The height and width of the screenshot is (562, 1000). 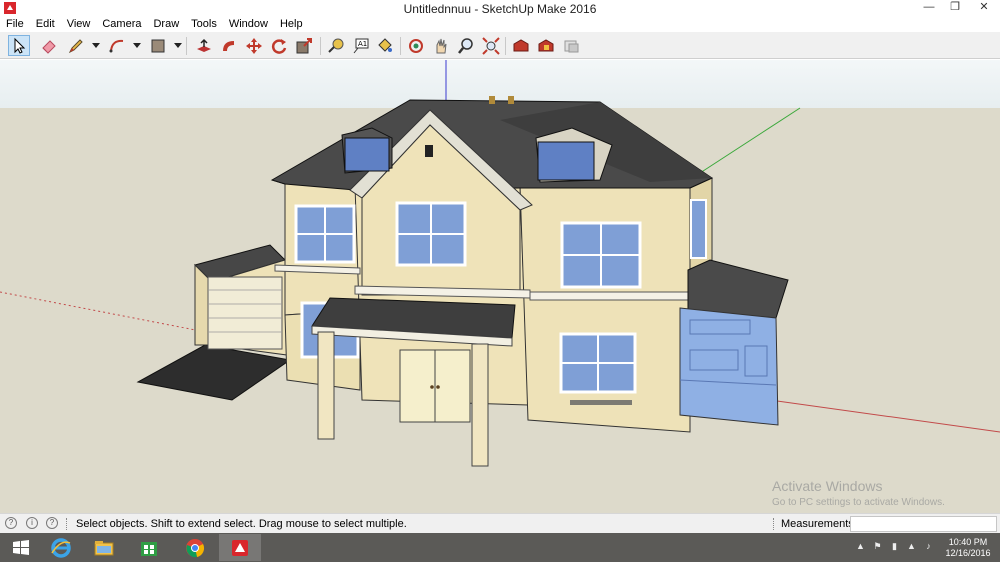 I want to click on geo-location-icon: ?, so click(x=11, y=523).